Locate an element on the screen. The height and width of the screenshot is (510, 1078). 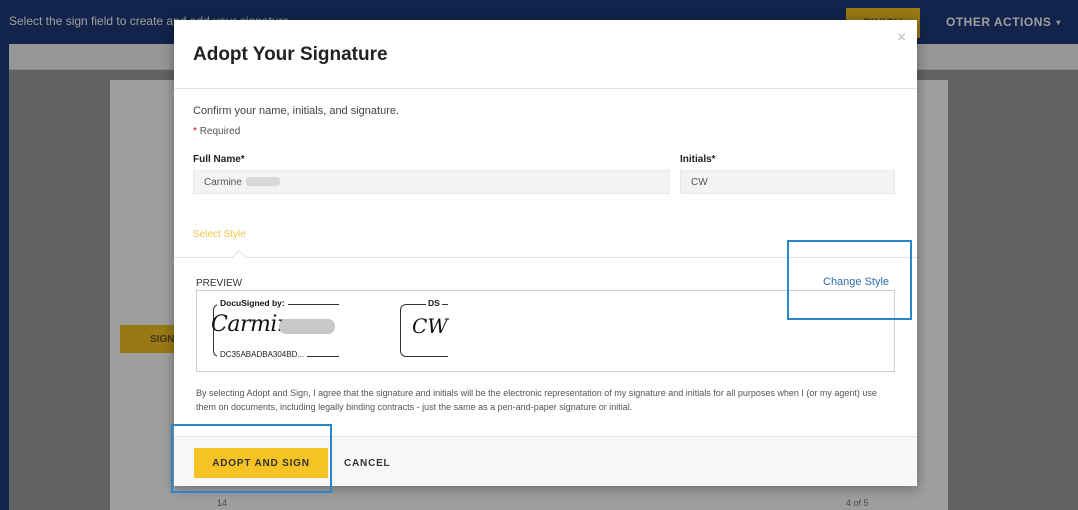
close-icon: × is located at coordinates (901, 37).